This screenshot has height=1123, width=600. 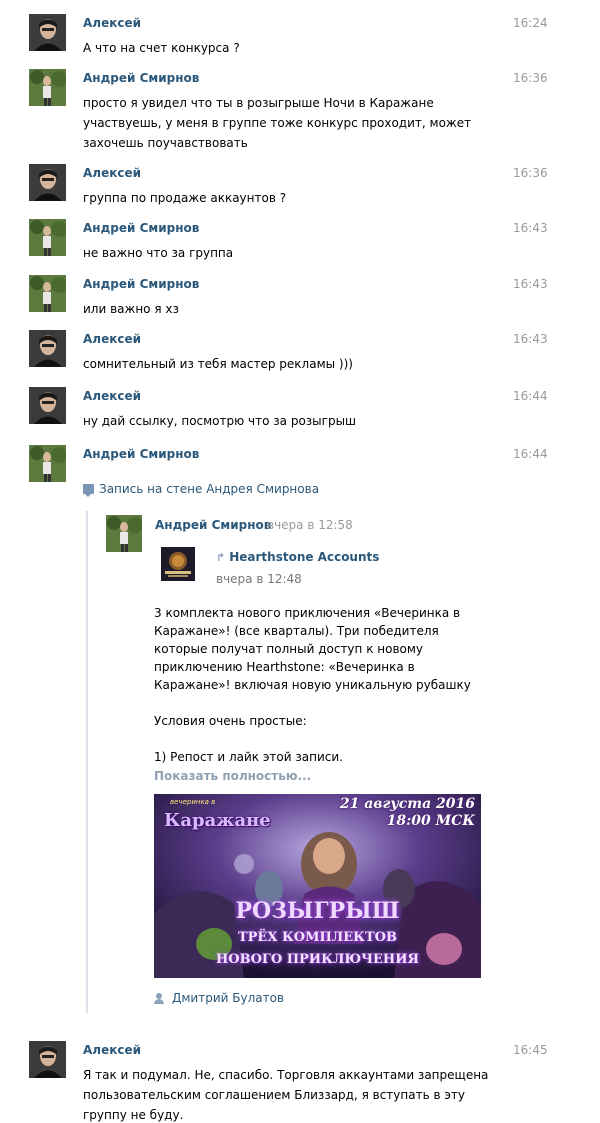 I want to click on message-text: или важно я хз, so click(x=131, y=309).